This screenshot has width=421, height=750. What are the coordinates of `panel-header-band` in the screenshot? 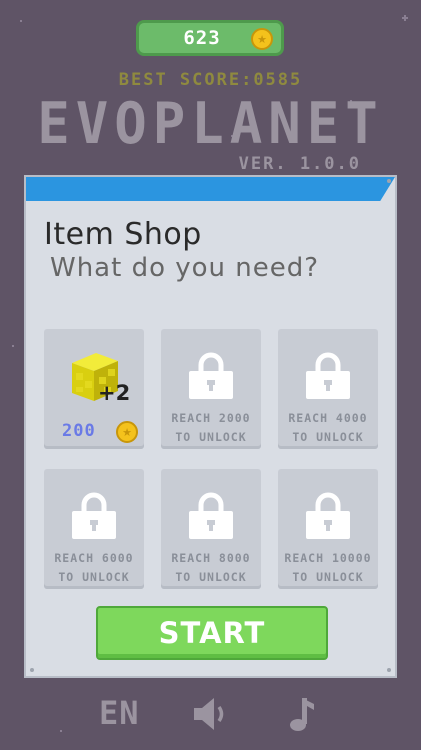 It's located at (210, 189).